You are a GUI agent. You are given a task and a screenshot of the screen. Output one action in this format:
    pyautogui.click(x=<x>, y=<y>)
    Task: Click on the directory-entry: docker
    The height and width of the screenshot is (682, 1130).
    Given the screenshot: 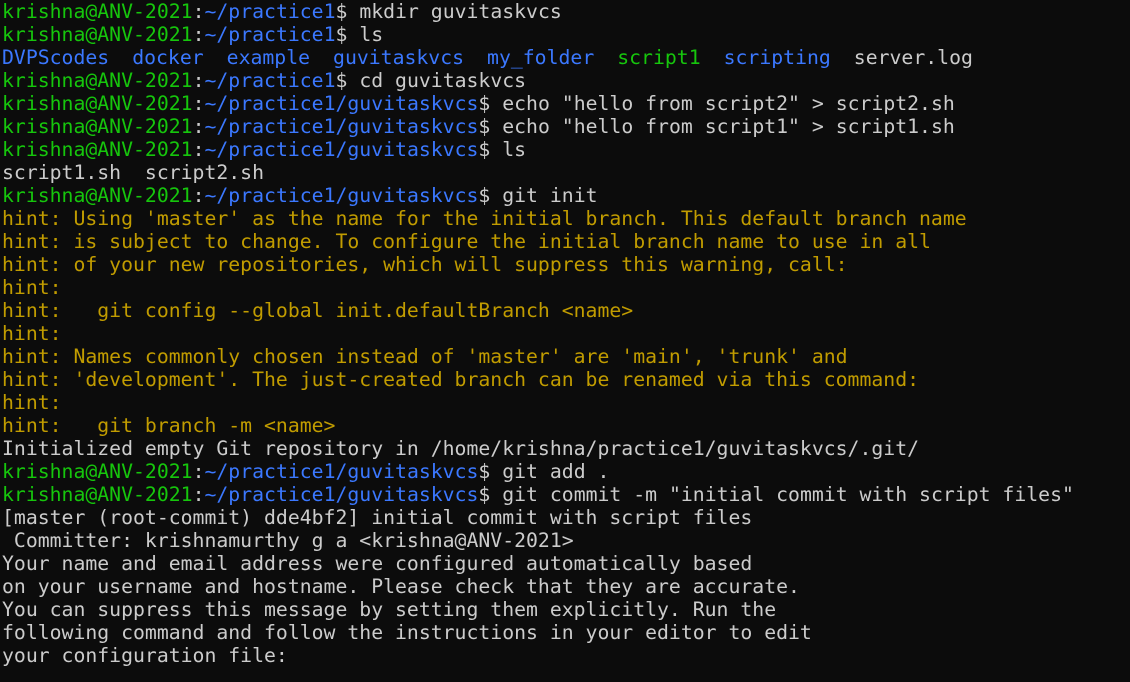 What is the action you would take?
    pyautogui.click(x=168, y=57)
    